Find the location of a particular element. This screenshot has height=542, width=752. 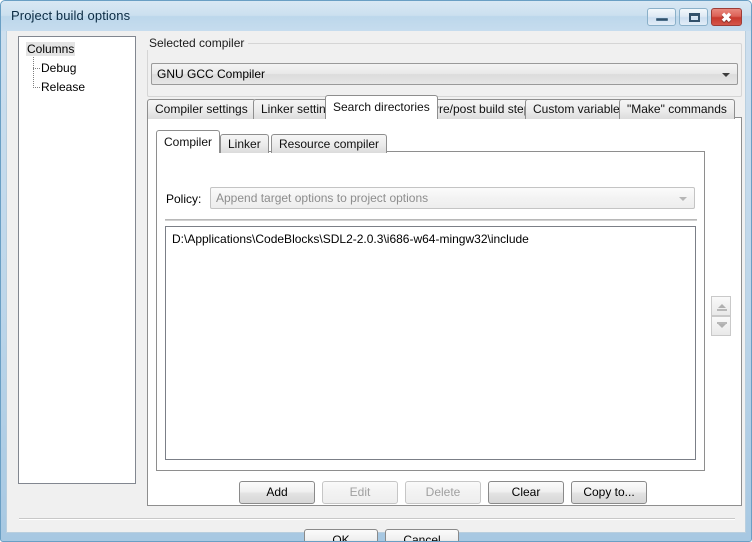

cancel-button: Cancel is located at coordinates (422, 535).